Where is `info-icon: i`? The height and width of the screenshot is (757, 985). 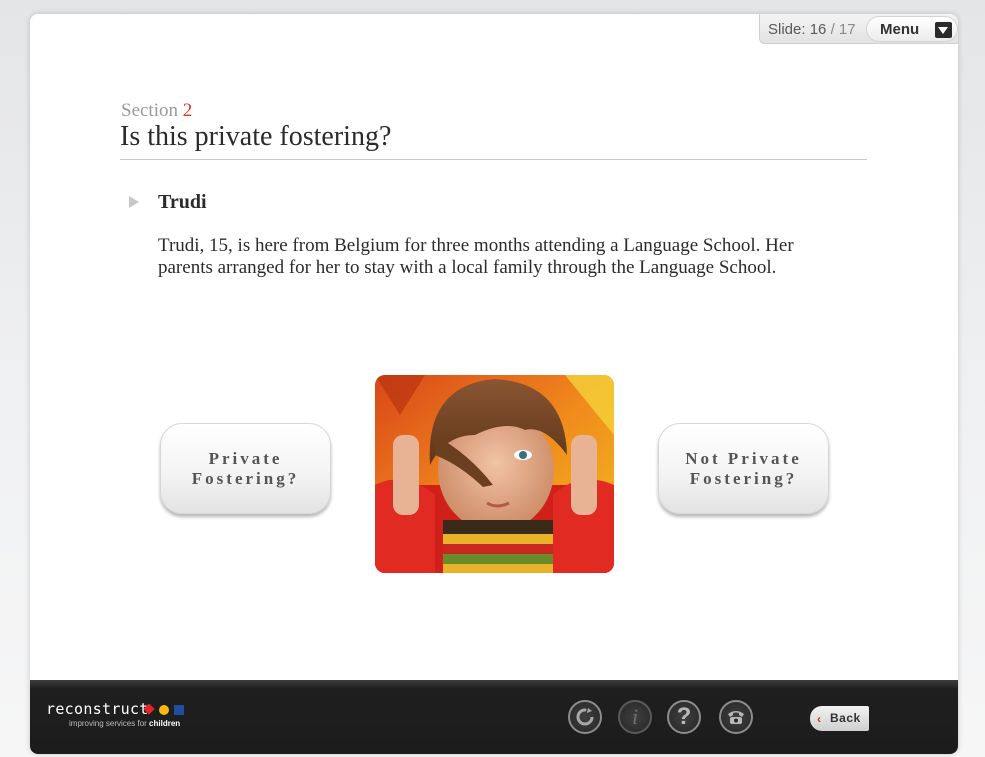
info-icon: i is located at coordinates (635, 716).